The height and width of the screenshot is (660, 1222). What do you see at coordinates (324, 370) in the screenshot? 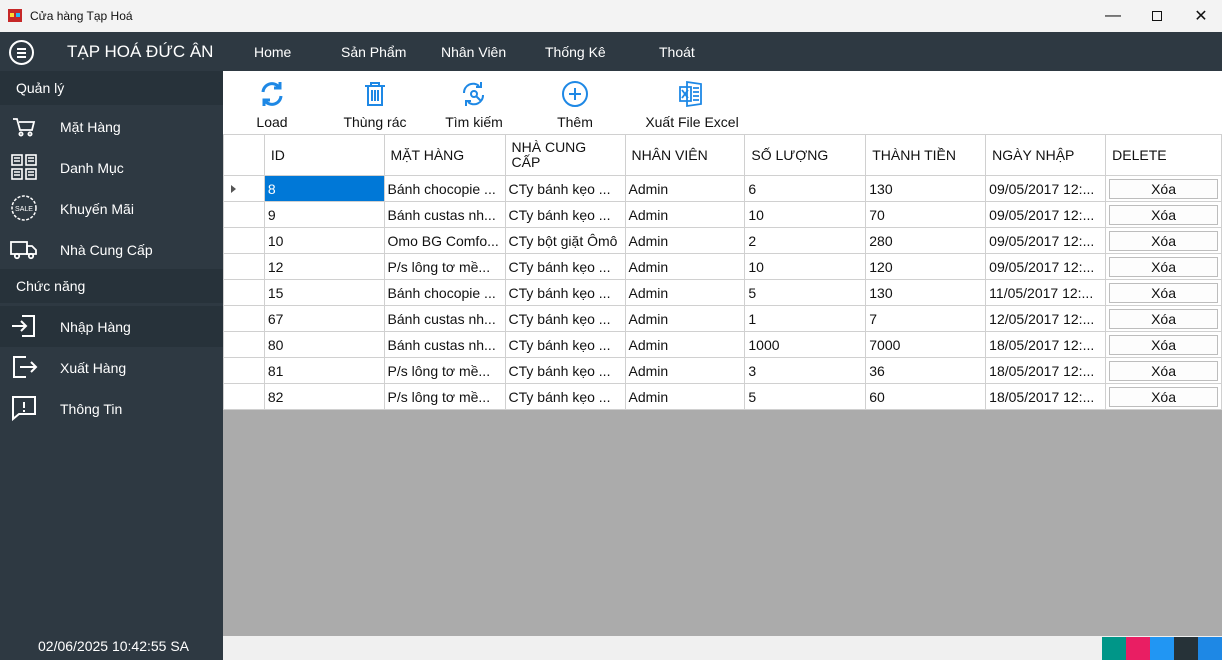
I see `cell-id: 81` at bounding box center [324, 370].